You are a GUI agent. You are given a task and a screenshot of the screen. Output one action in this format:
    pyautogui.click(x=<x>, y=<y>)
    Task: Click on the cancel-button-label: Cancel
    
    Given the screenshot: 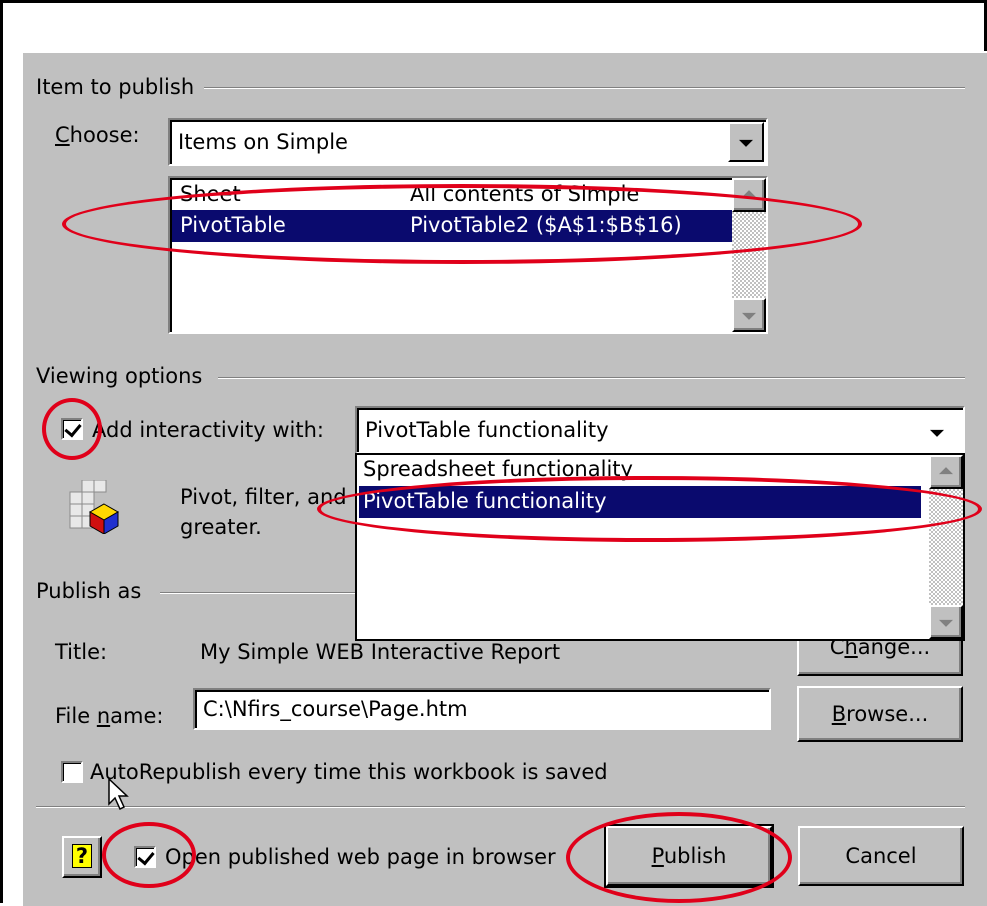 What is the action you would take?
    pyautogui.click(x=881, y=856)
    